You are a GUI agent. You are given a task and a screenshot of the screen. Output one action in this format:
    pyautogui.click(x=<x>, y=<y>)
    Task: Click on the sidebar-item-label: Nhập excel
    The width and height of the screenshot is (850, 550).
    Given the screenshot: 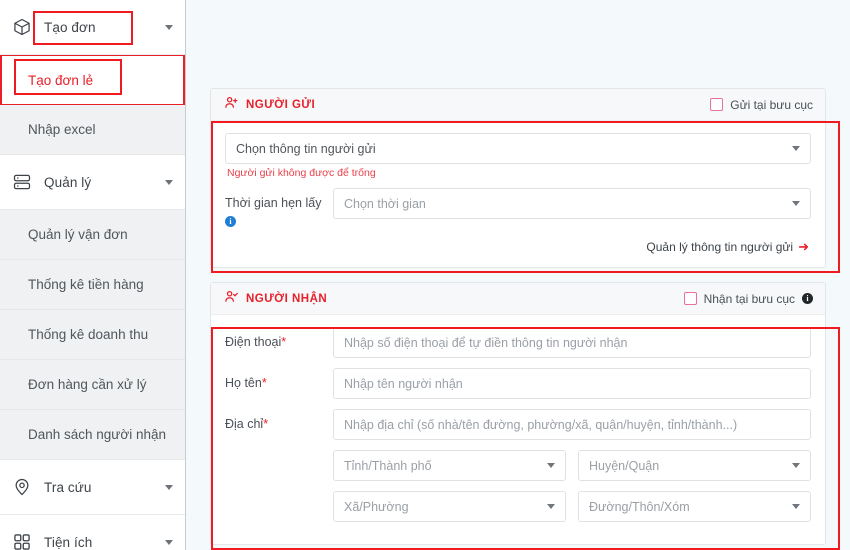 What is the action you would take?
    pyautogui.click(x=62, y=129)
    